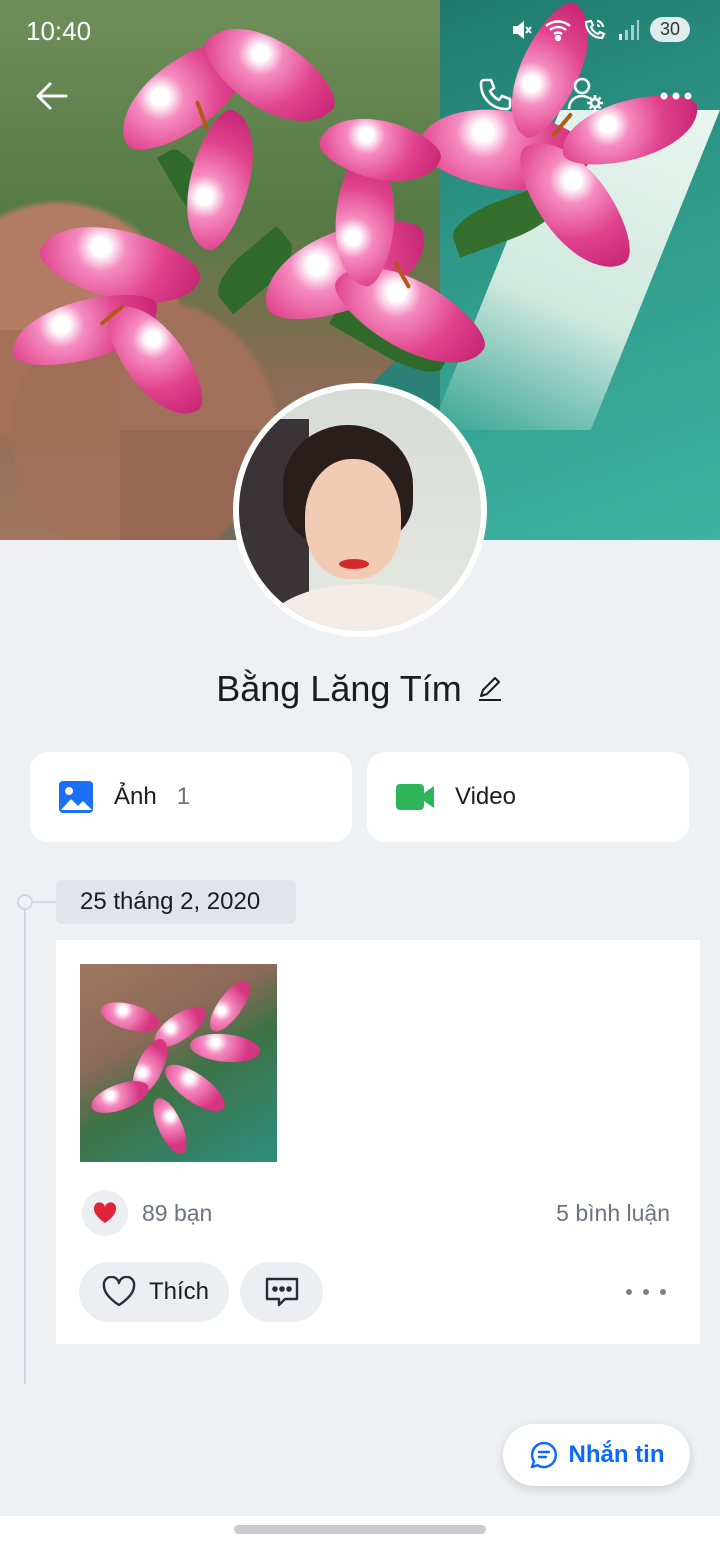 This screenshot has height=1544, width=720. What do you see at coordinates (119, 1291) in the screenshot?
I see `heart-outline-icon` at bounding box center [119, 1291].